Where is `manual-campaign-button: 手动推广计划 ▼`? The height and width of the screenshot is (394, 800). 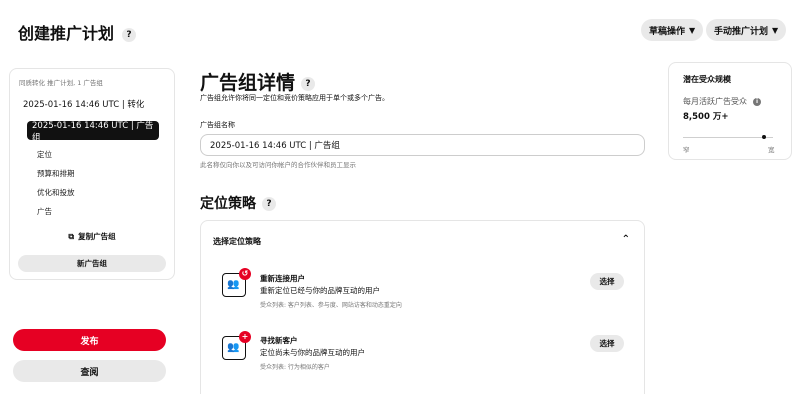 manual-campaign-button: 手动推广计划 ▼ is located at coordinates (746, 30).